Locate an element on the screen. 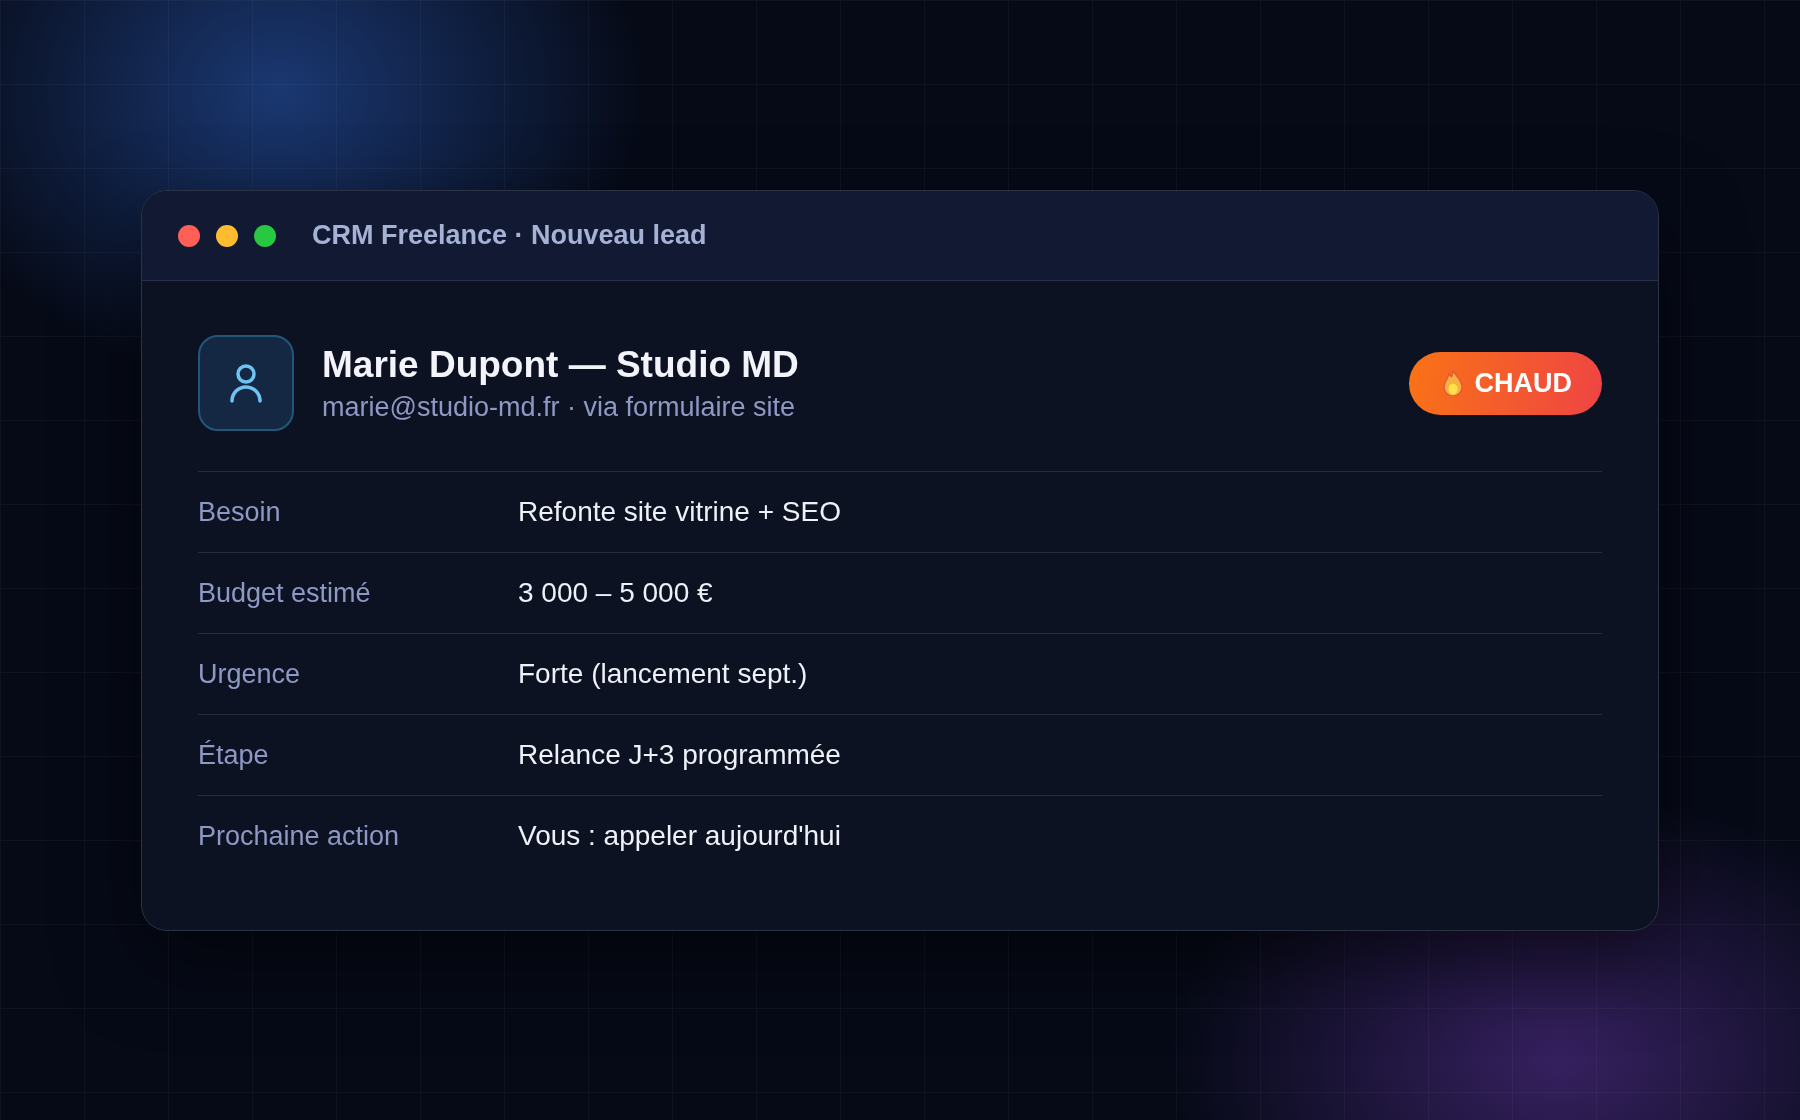 This screenshot has width=1800, height=1120. zoom-button is located at coordinates (265, 235).